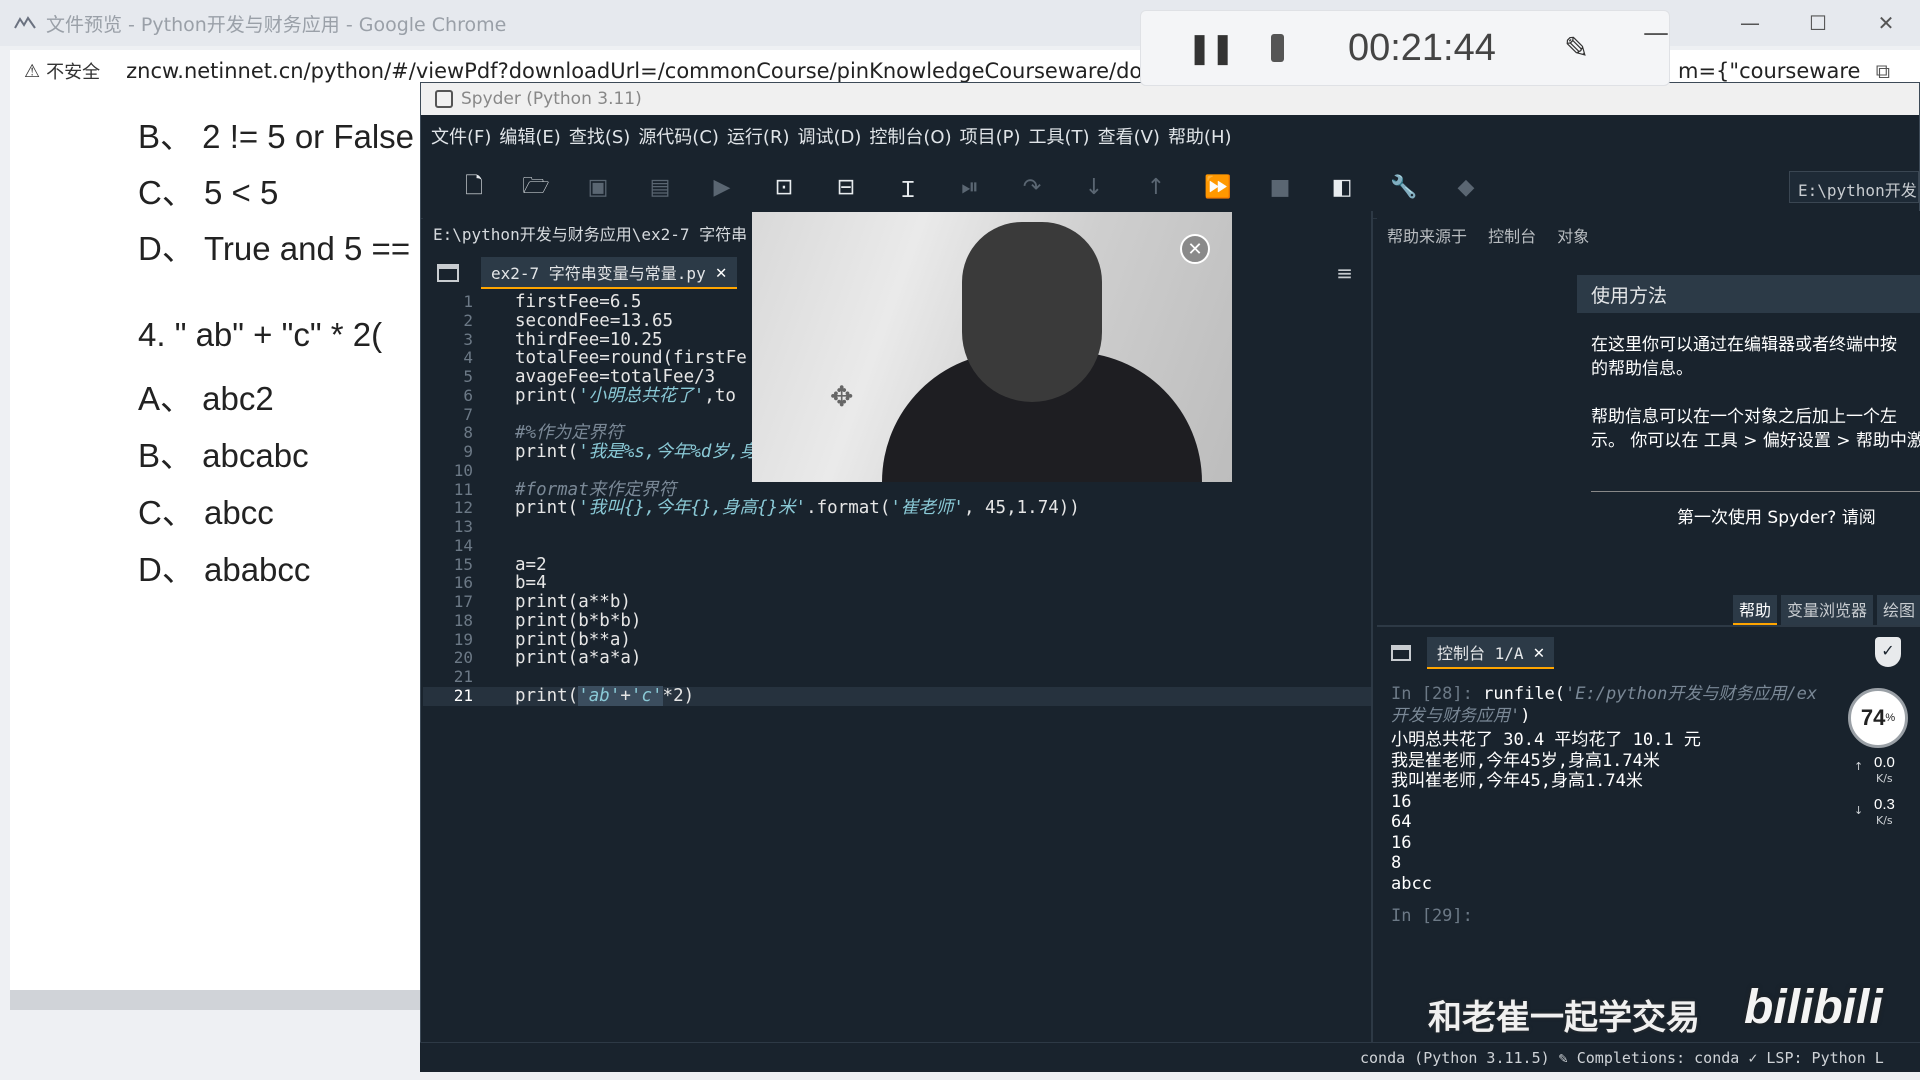 The height and width of the screenshot is (1080, 1920). Describe the element at coordinates (463, 508) in the screenshot. I see `line-number: 12` at that location.